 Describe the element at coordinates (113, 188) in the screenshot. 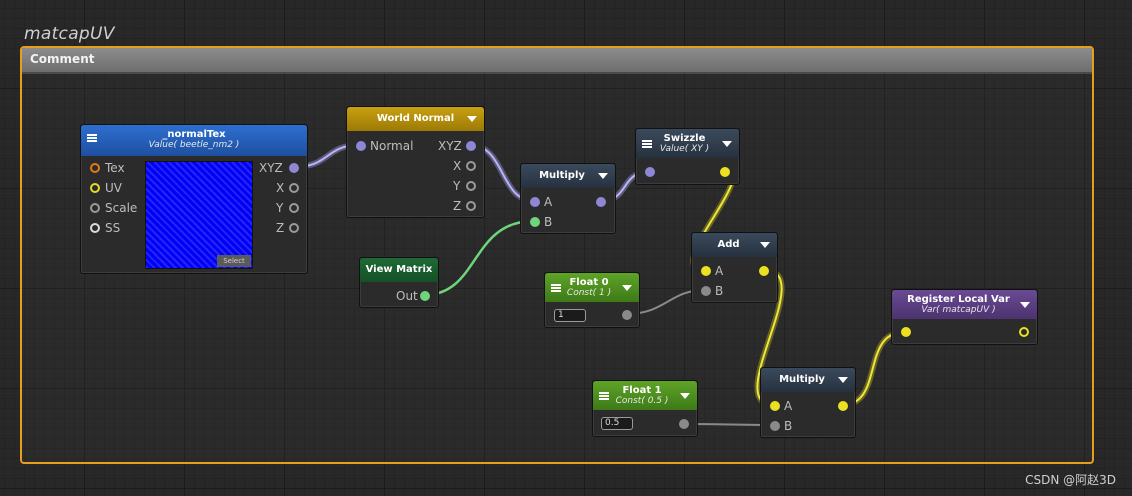

I see `port-label-uv: UV` at that location.